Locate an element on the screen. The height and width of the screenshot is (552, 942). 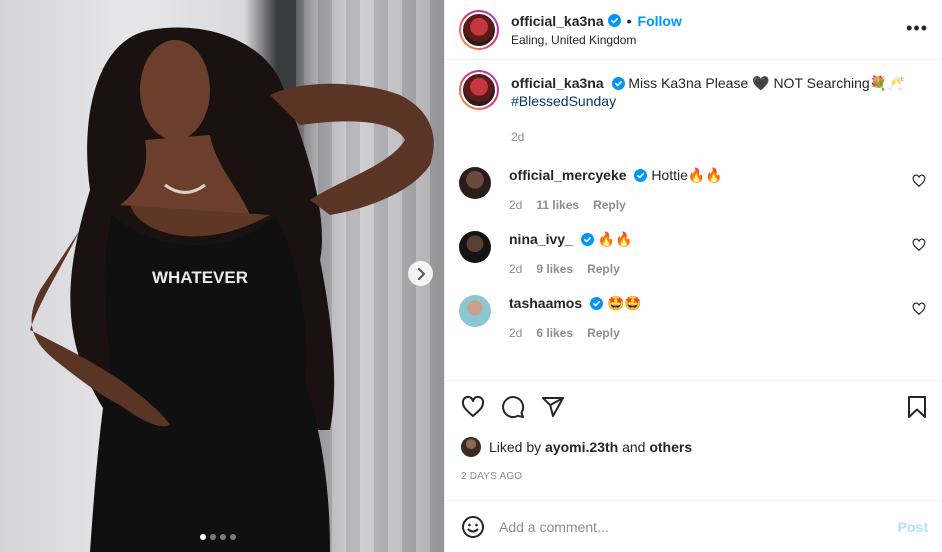
carousel-indicator is located at coordinates (218, 537).